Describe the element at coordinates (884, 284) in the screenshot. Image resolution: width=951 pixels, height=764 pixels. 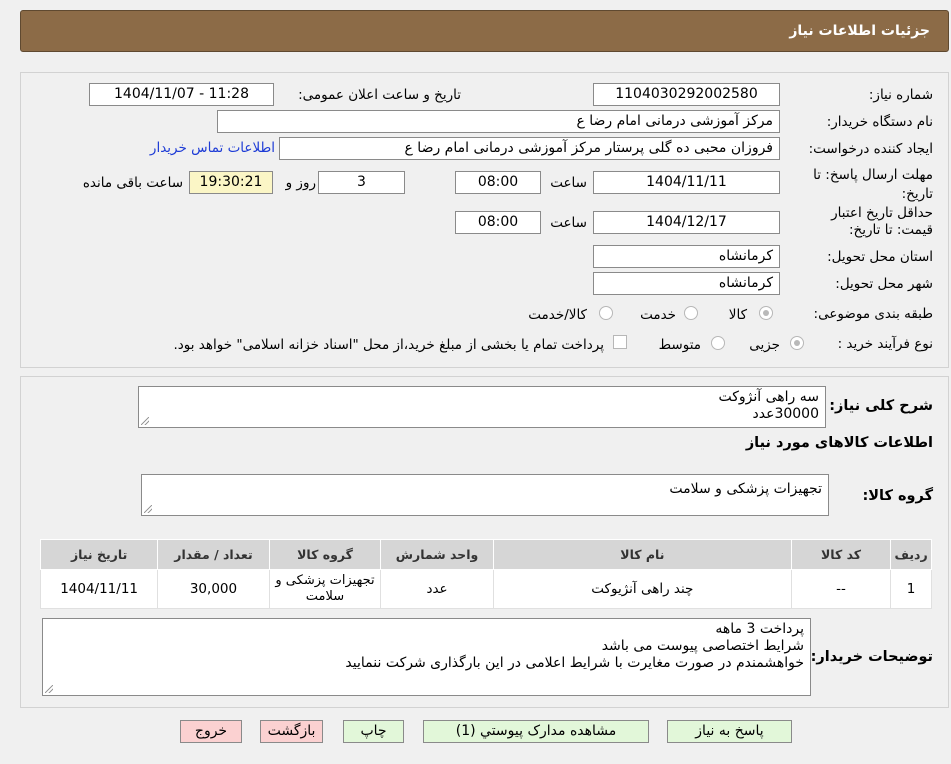
I see `city-label: شهر محل تحویل:` at that location.